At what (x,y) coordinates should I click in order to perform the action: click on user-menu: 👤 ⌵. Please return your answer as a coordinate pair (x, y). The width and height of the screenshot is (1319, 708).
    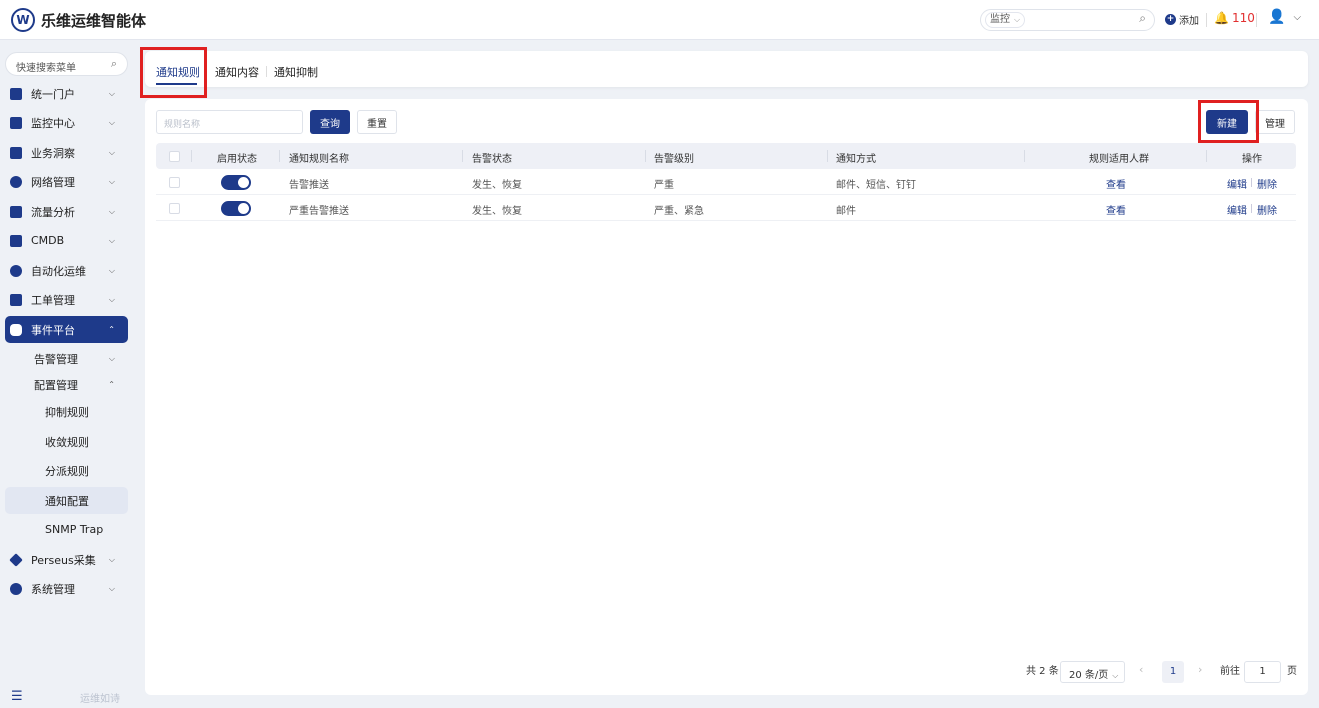
    Looking at the image, I should click on (1284, 17).